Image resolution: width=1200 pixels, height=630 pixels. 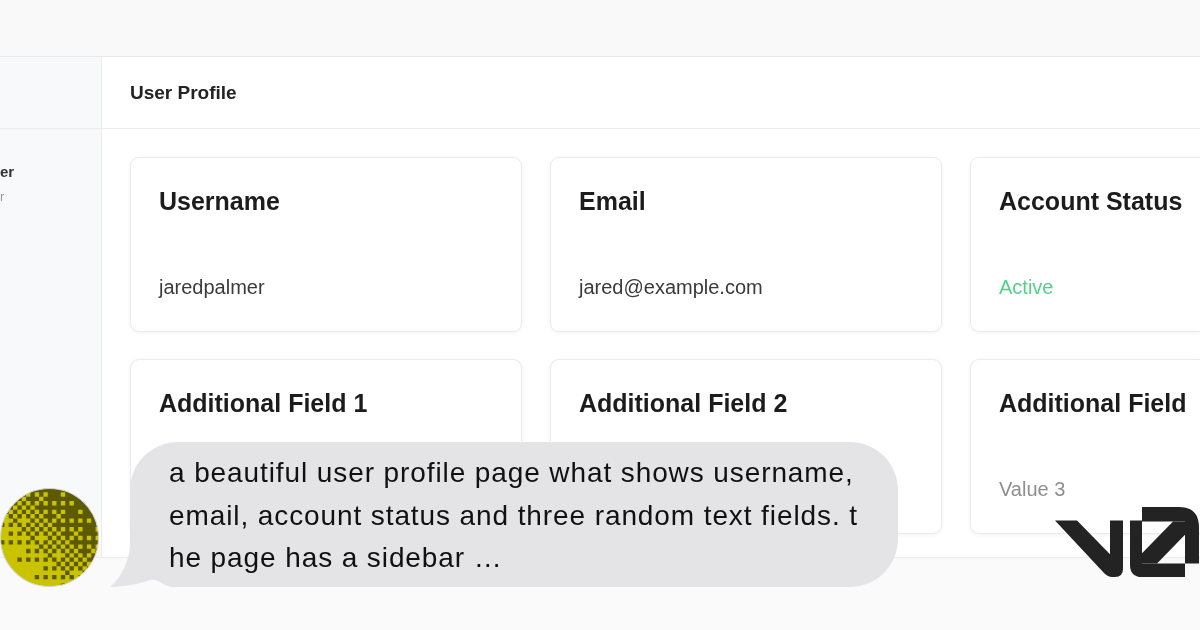 What do you see at coordinates (671, 287) in the screenshot?
I see `card-value: jared@example.com` at bounding box center [671, 287].